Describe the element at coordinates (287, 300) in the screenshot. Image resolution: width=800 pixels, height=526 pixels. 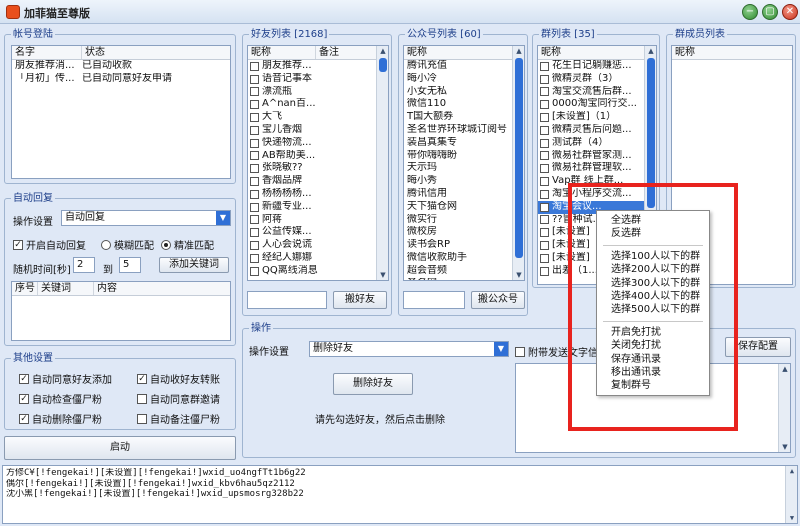
I see `friends-search-input` at that location.